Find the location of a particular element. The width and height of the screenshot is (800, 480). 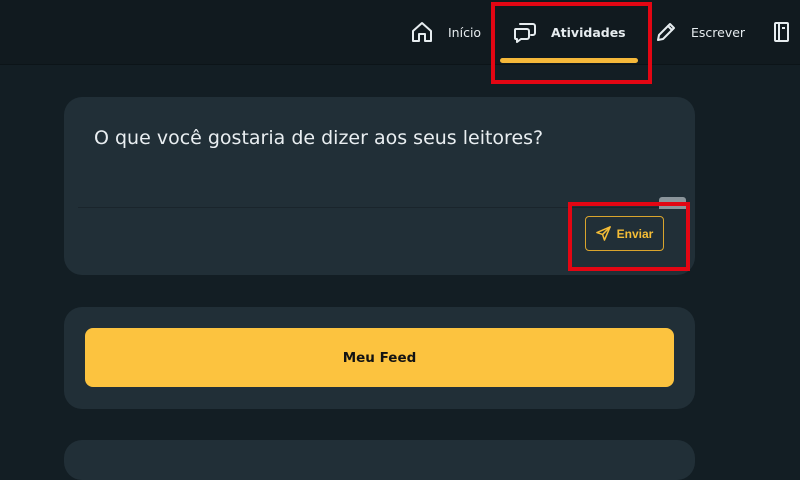

send-icon is located at coordinates (603, 233).